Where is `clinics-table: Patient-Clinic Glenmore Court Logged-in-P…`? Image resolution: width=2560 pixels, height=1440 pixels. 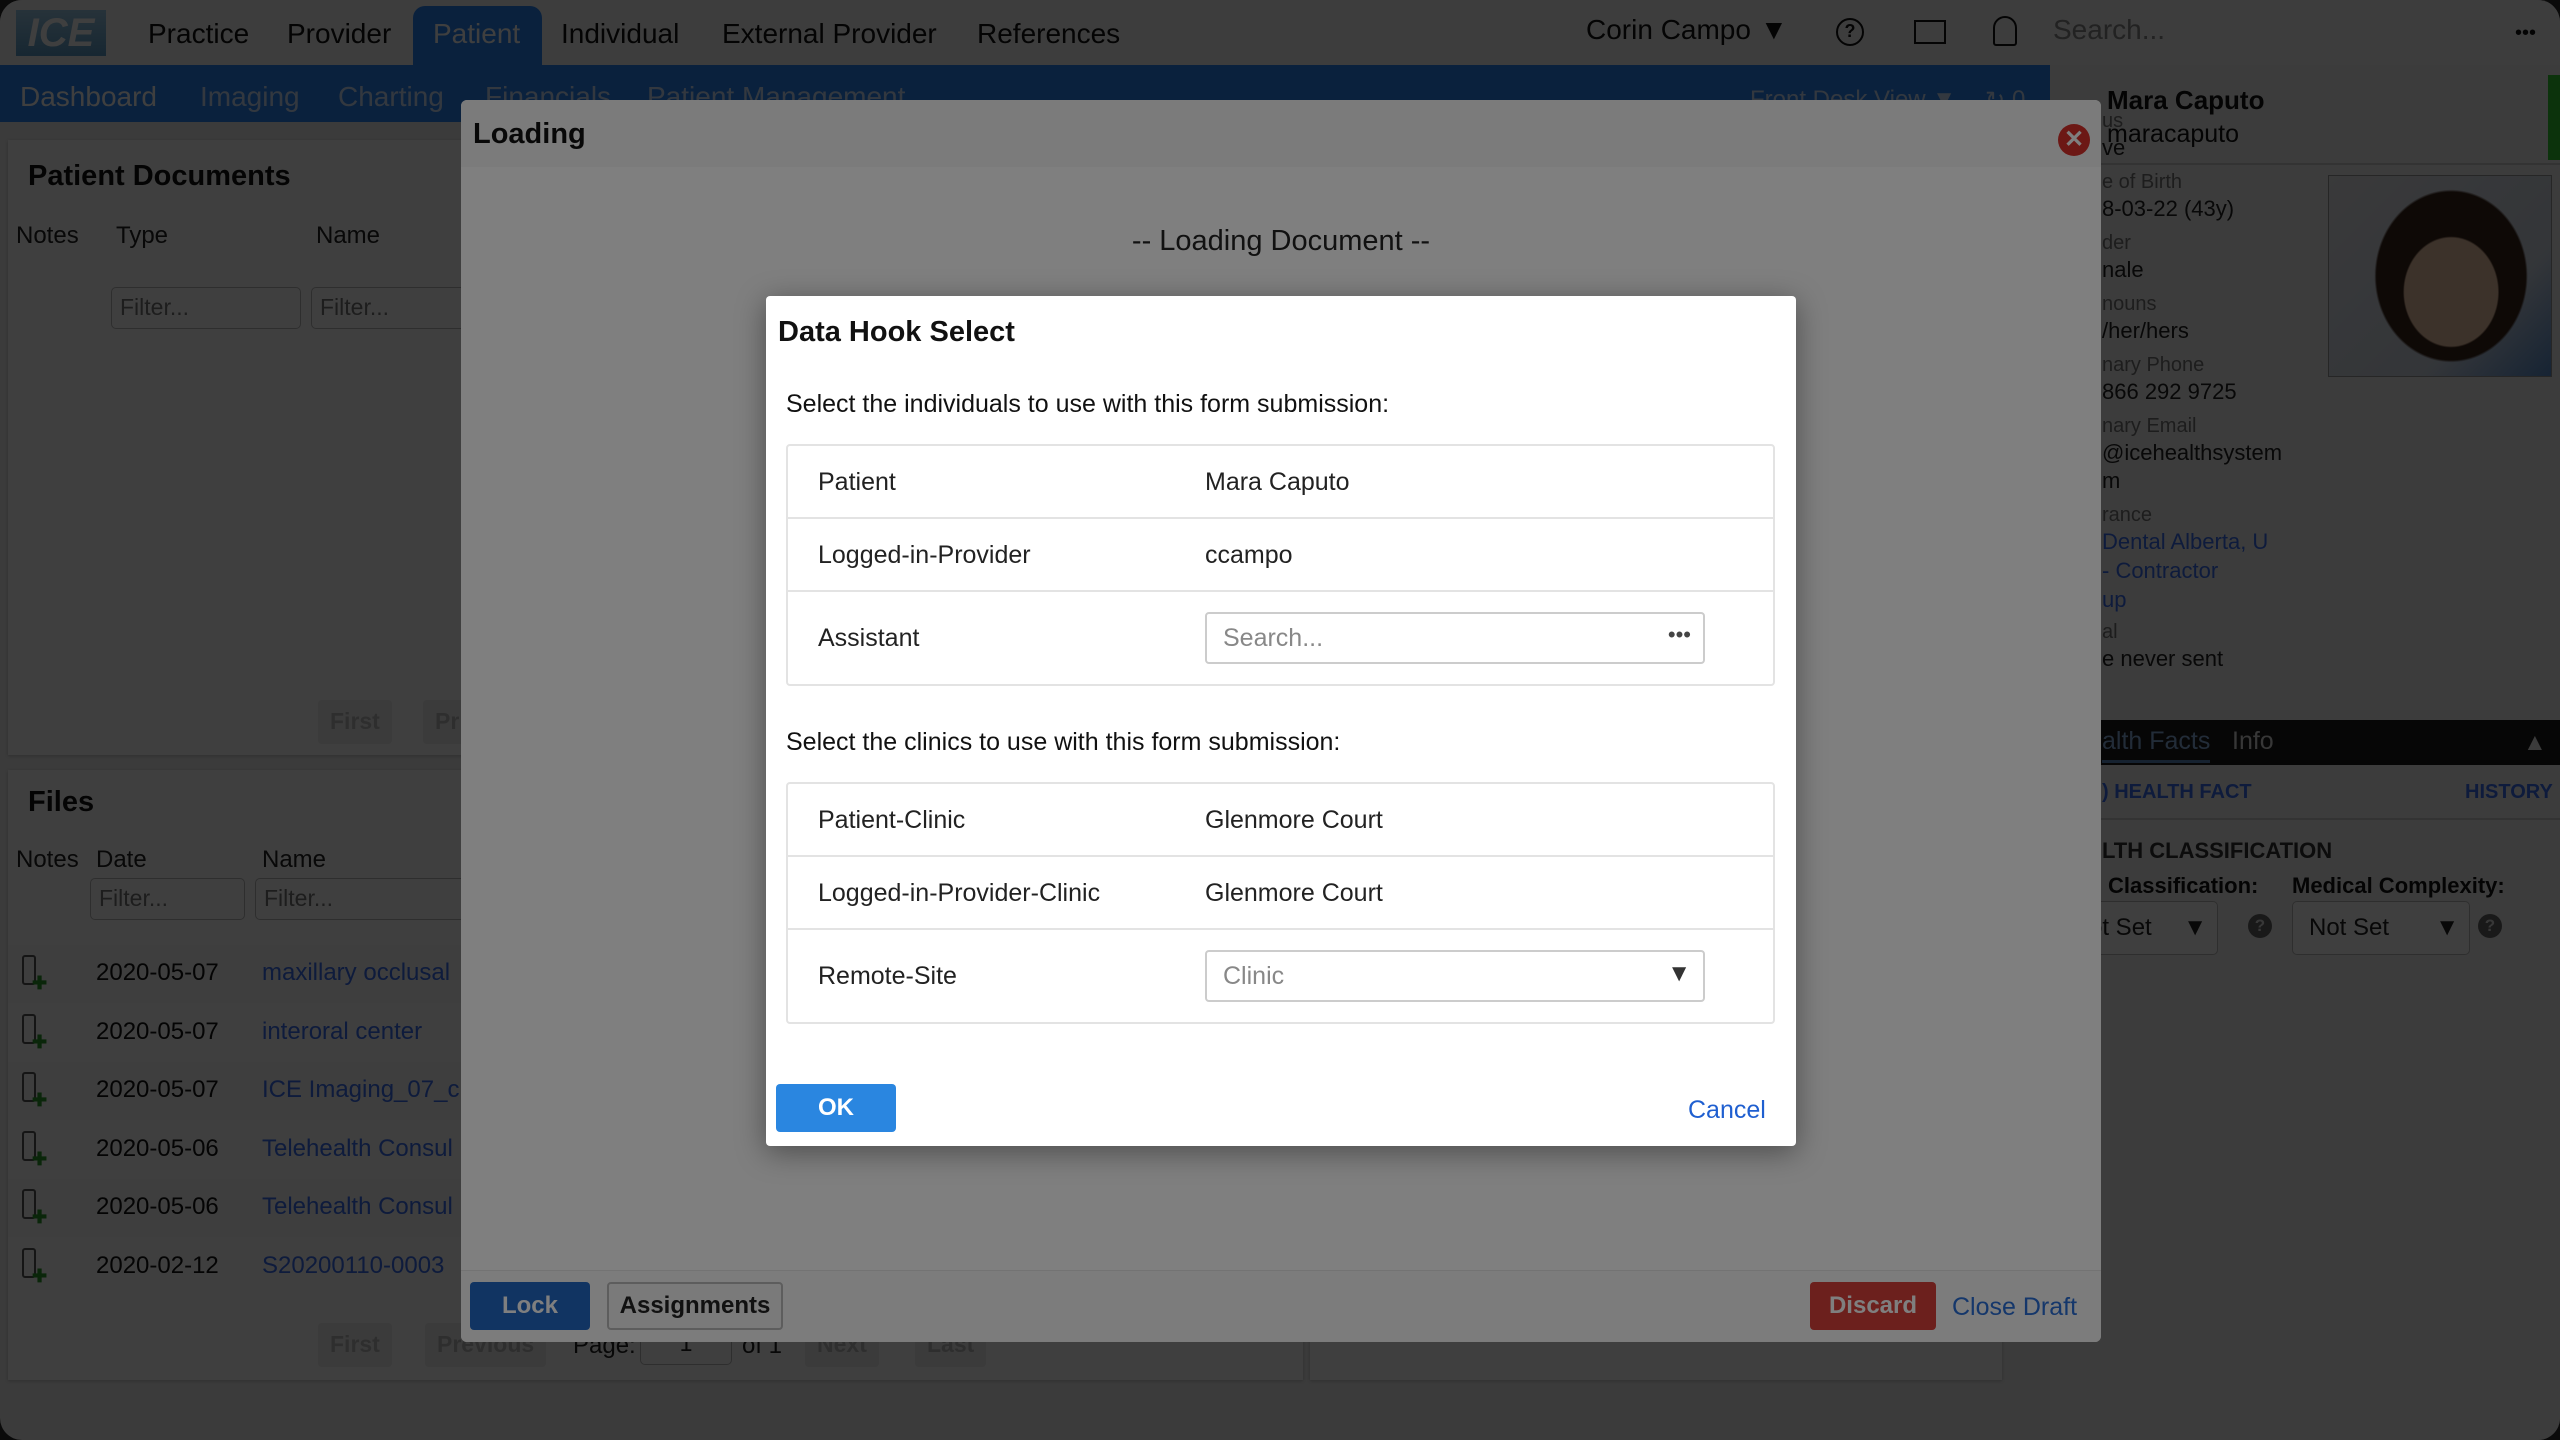
clinics-table: Patient-Clinic Glenmore Court Logged-in-P… is located at coordinates (1280, 903).